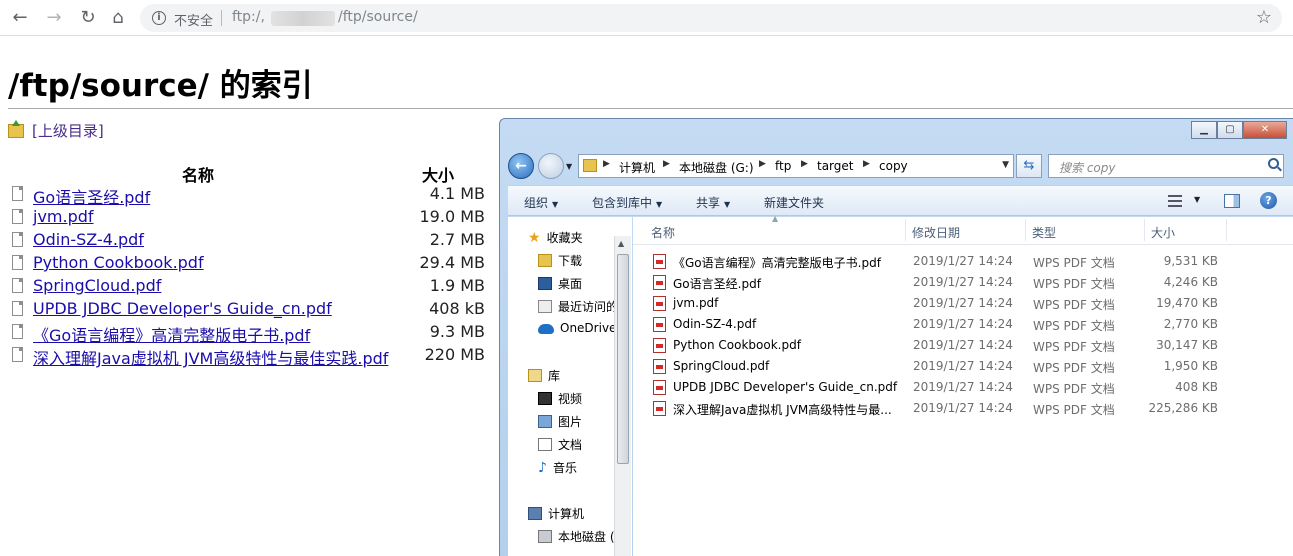  Describe the element at coordinates (557, 467) in the screenshot. I see `nav-music: ♪ 音乐` at that location.